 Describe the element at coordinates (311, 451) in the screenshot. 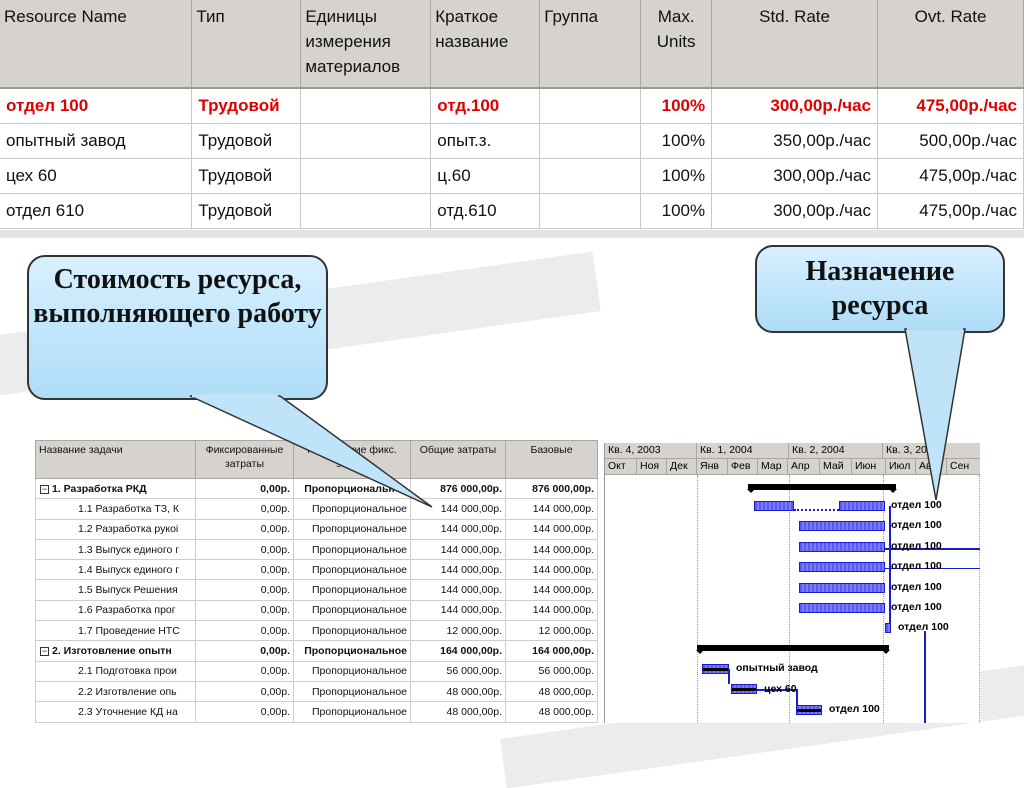

I see `cost-callout-pointer` at that location.